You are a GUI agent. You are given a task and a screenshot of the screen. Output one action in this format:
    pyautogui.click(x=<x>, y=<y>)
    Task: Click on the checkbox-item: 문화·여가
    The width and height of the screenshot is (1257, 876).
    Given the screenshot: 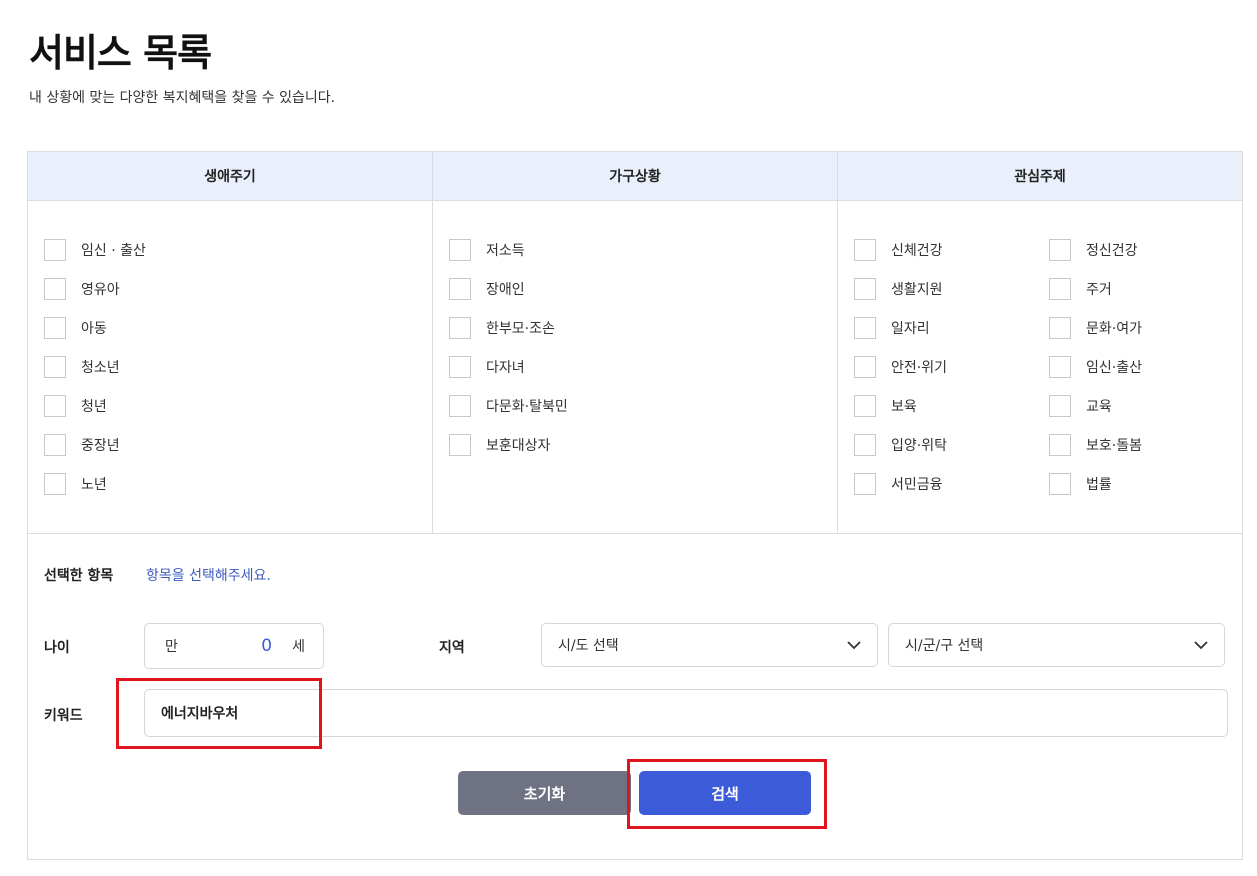 What is the action you would take?
    pyautogui.click(x=1095, y=327)
    